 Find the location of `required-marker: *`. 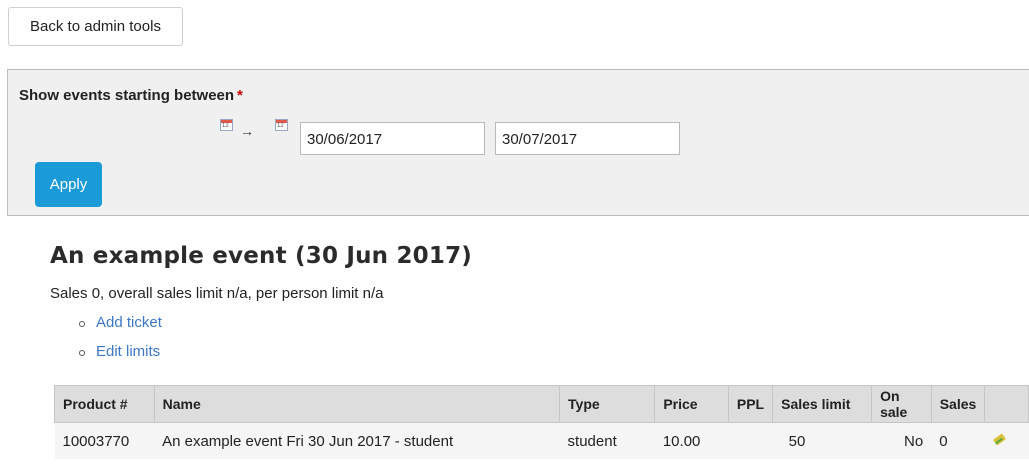

required-marker: * is located at coordinates (240, 95).